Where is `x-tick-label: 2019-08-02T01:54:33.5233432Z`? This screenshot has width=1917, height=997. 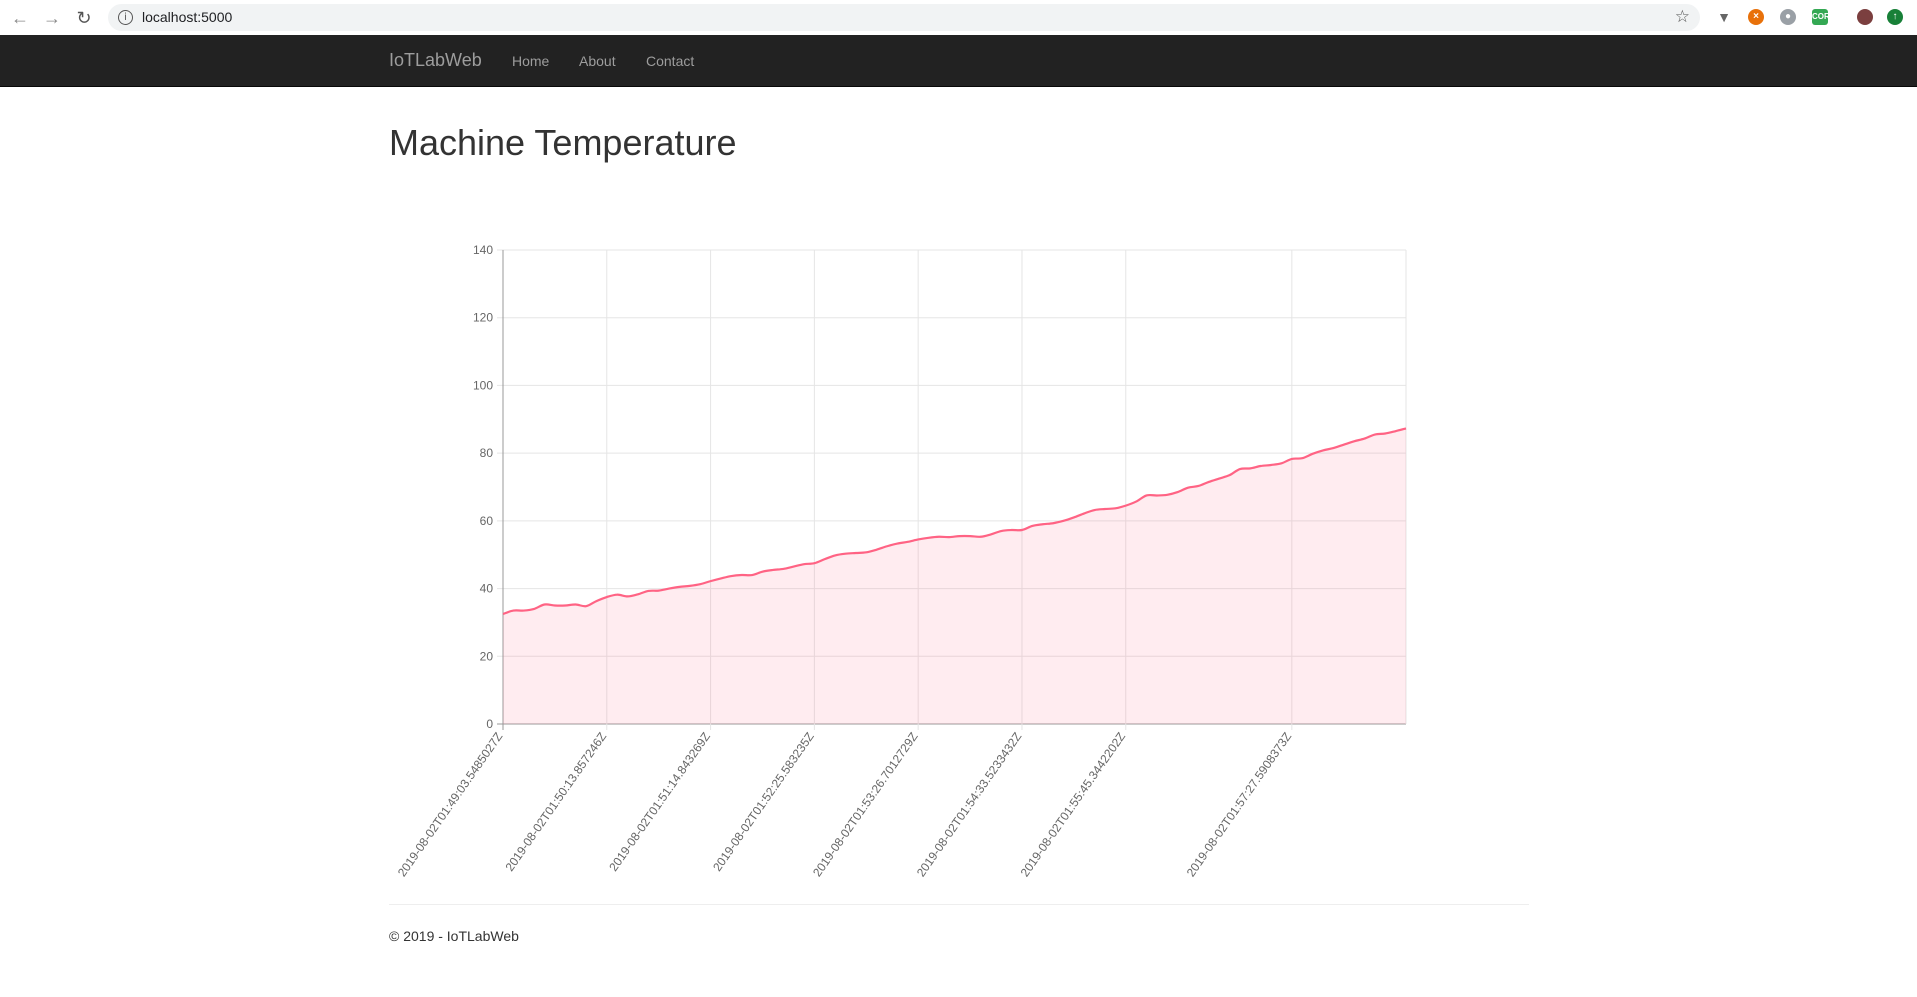 x-tick-label: 2019-08-02T01:54:33.5233432Z is located at coordinates (969, 805).